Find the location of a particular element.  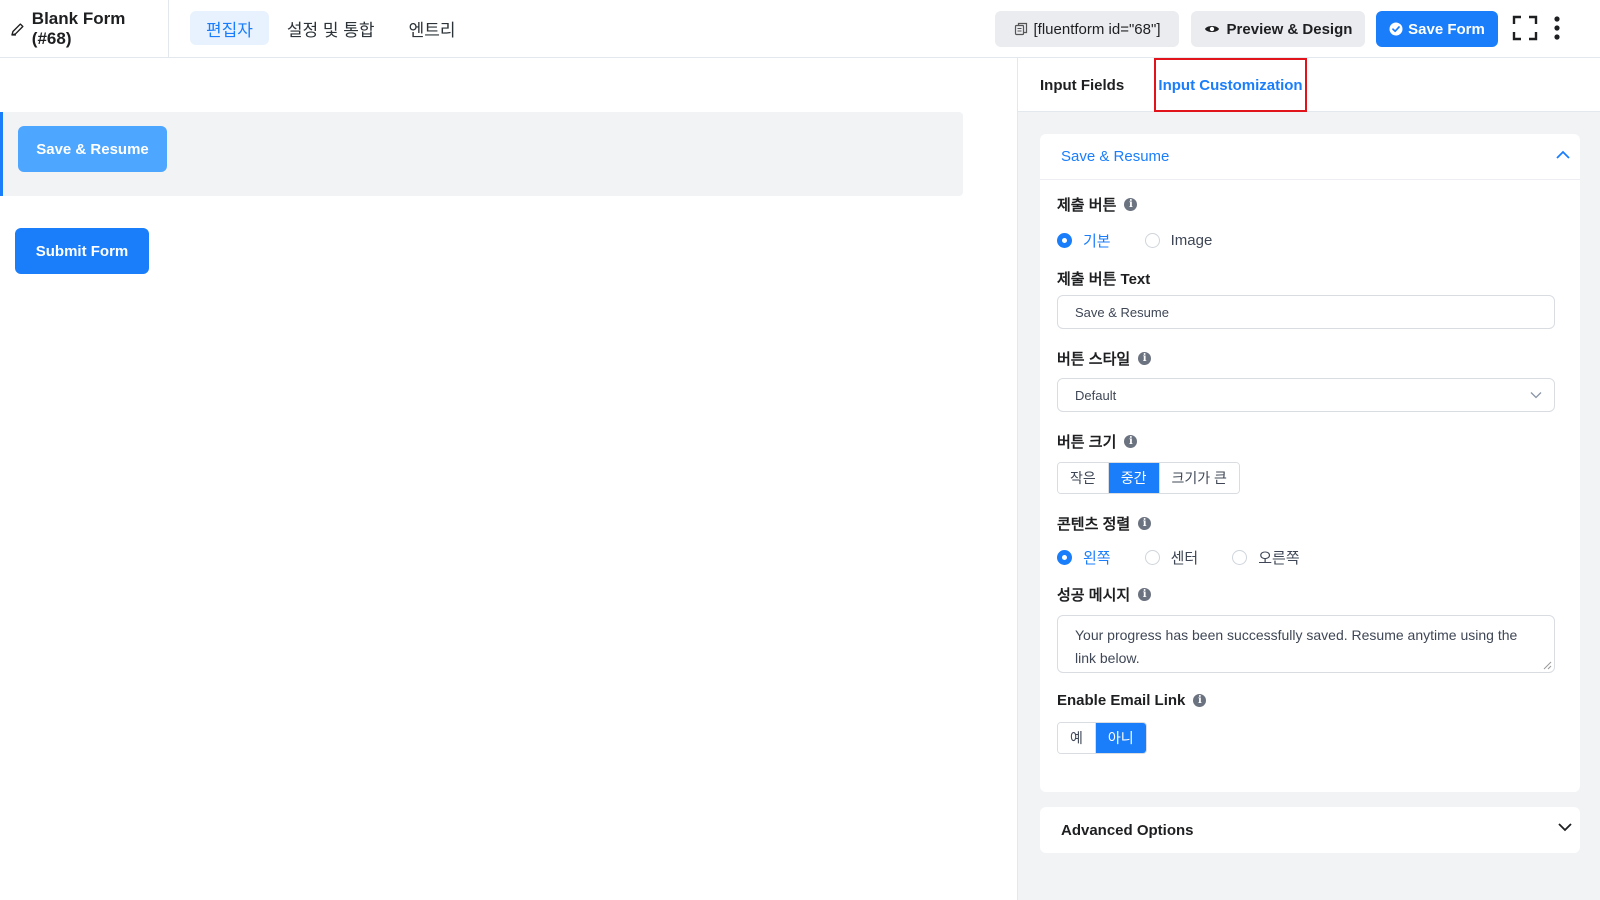

shortcode-copy-button: [fluentform id="68"] is located at coordinates (1087, 29).